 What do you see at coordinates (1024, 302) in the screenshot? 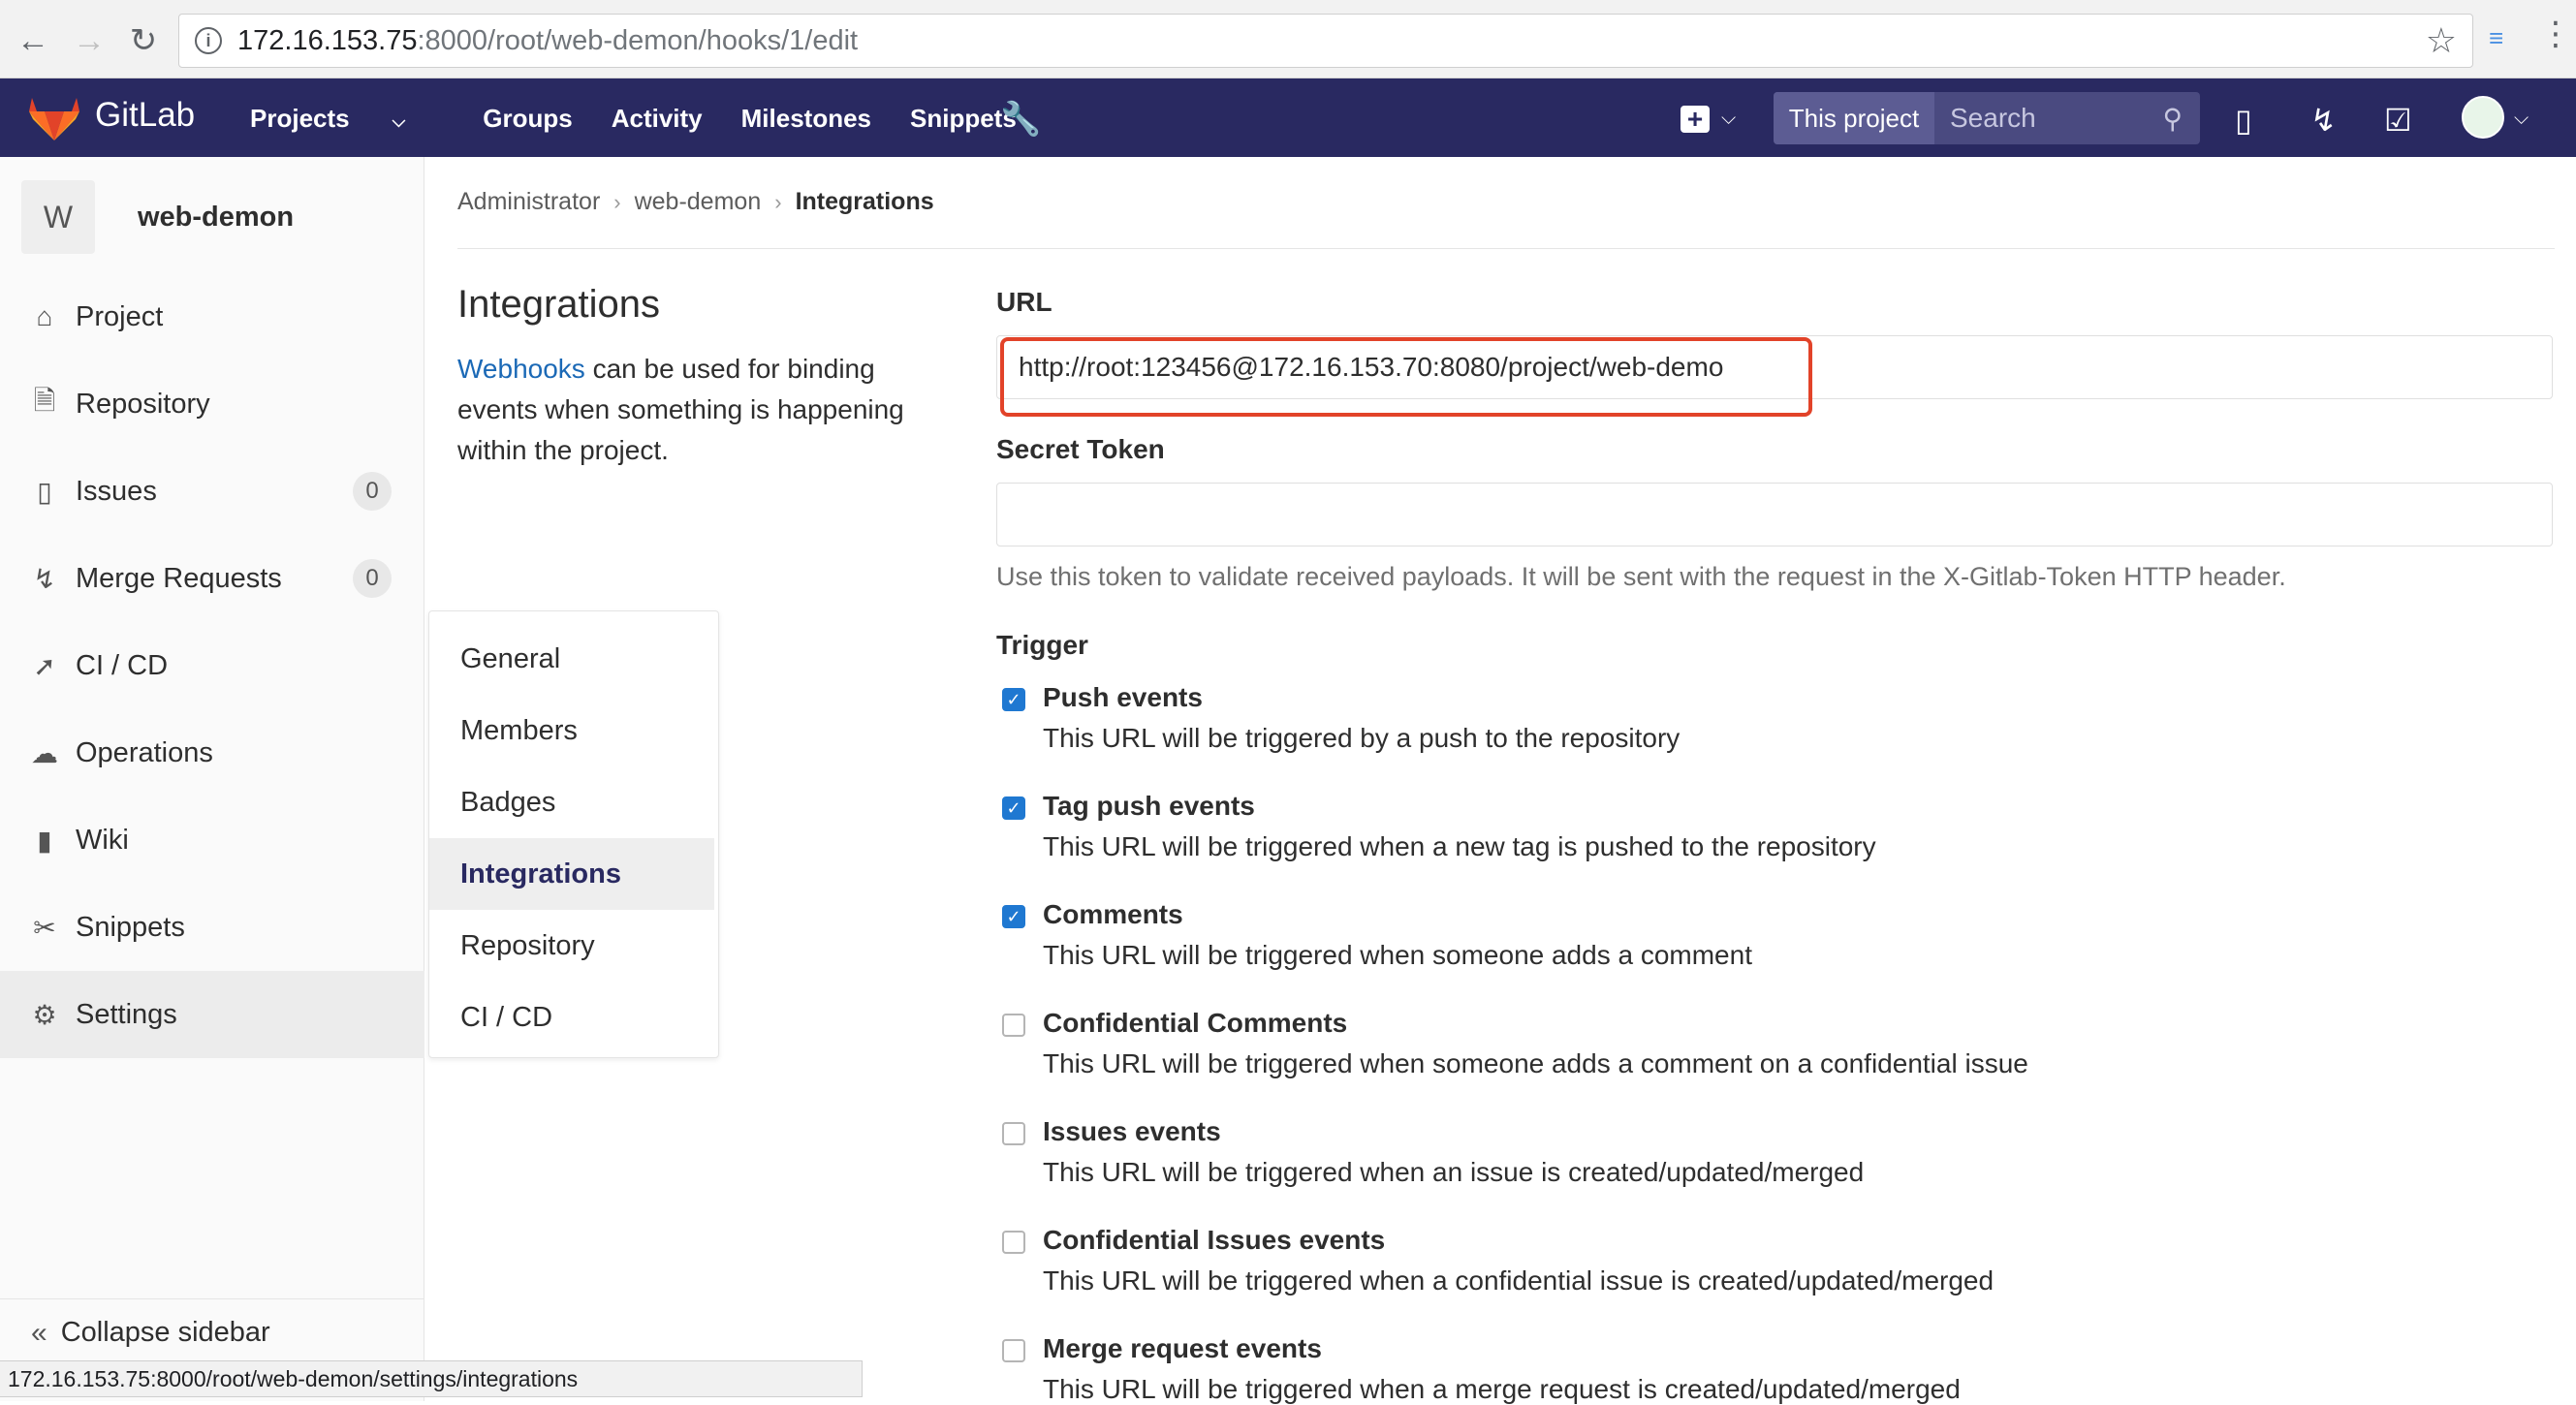
I see `url-label: URL` at bounding box center [1024, 302].